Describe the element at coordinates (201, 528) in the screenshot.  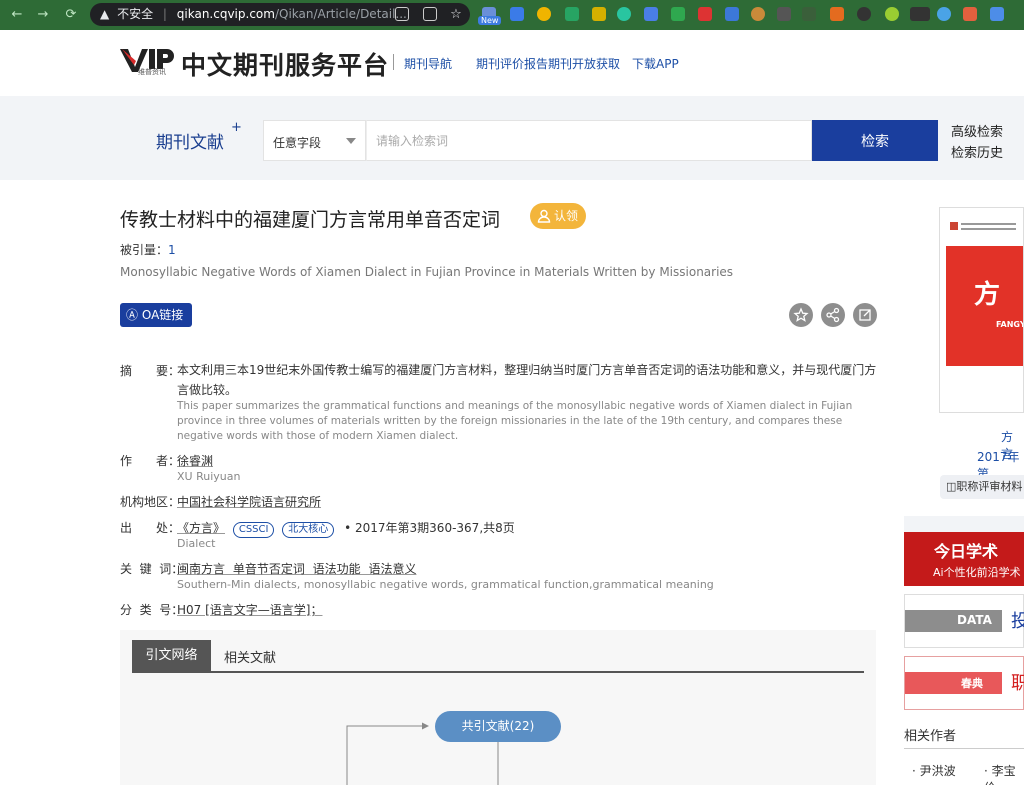
I see `source-journal: 《方言》` at that location.